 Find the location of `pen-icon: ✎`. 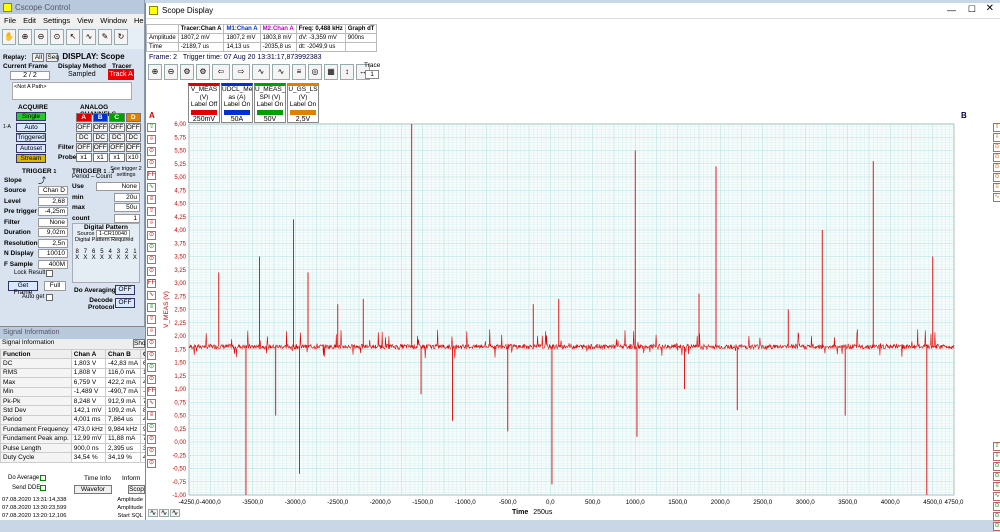

pen-icon: ✎ is located at coordinates (105, 37).